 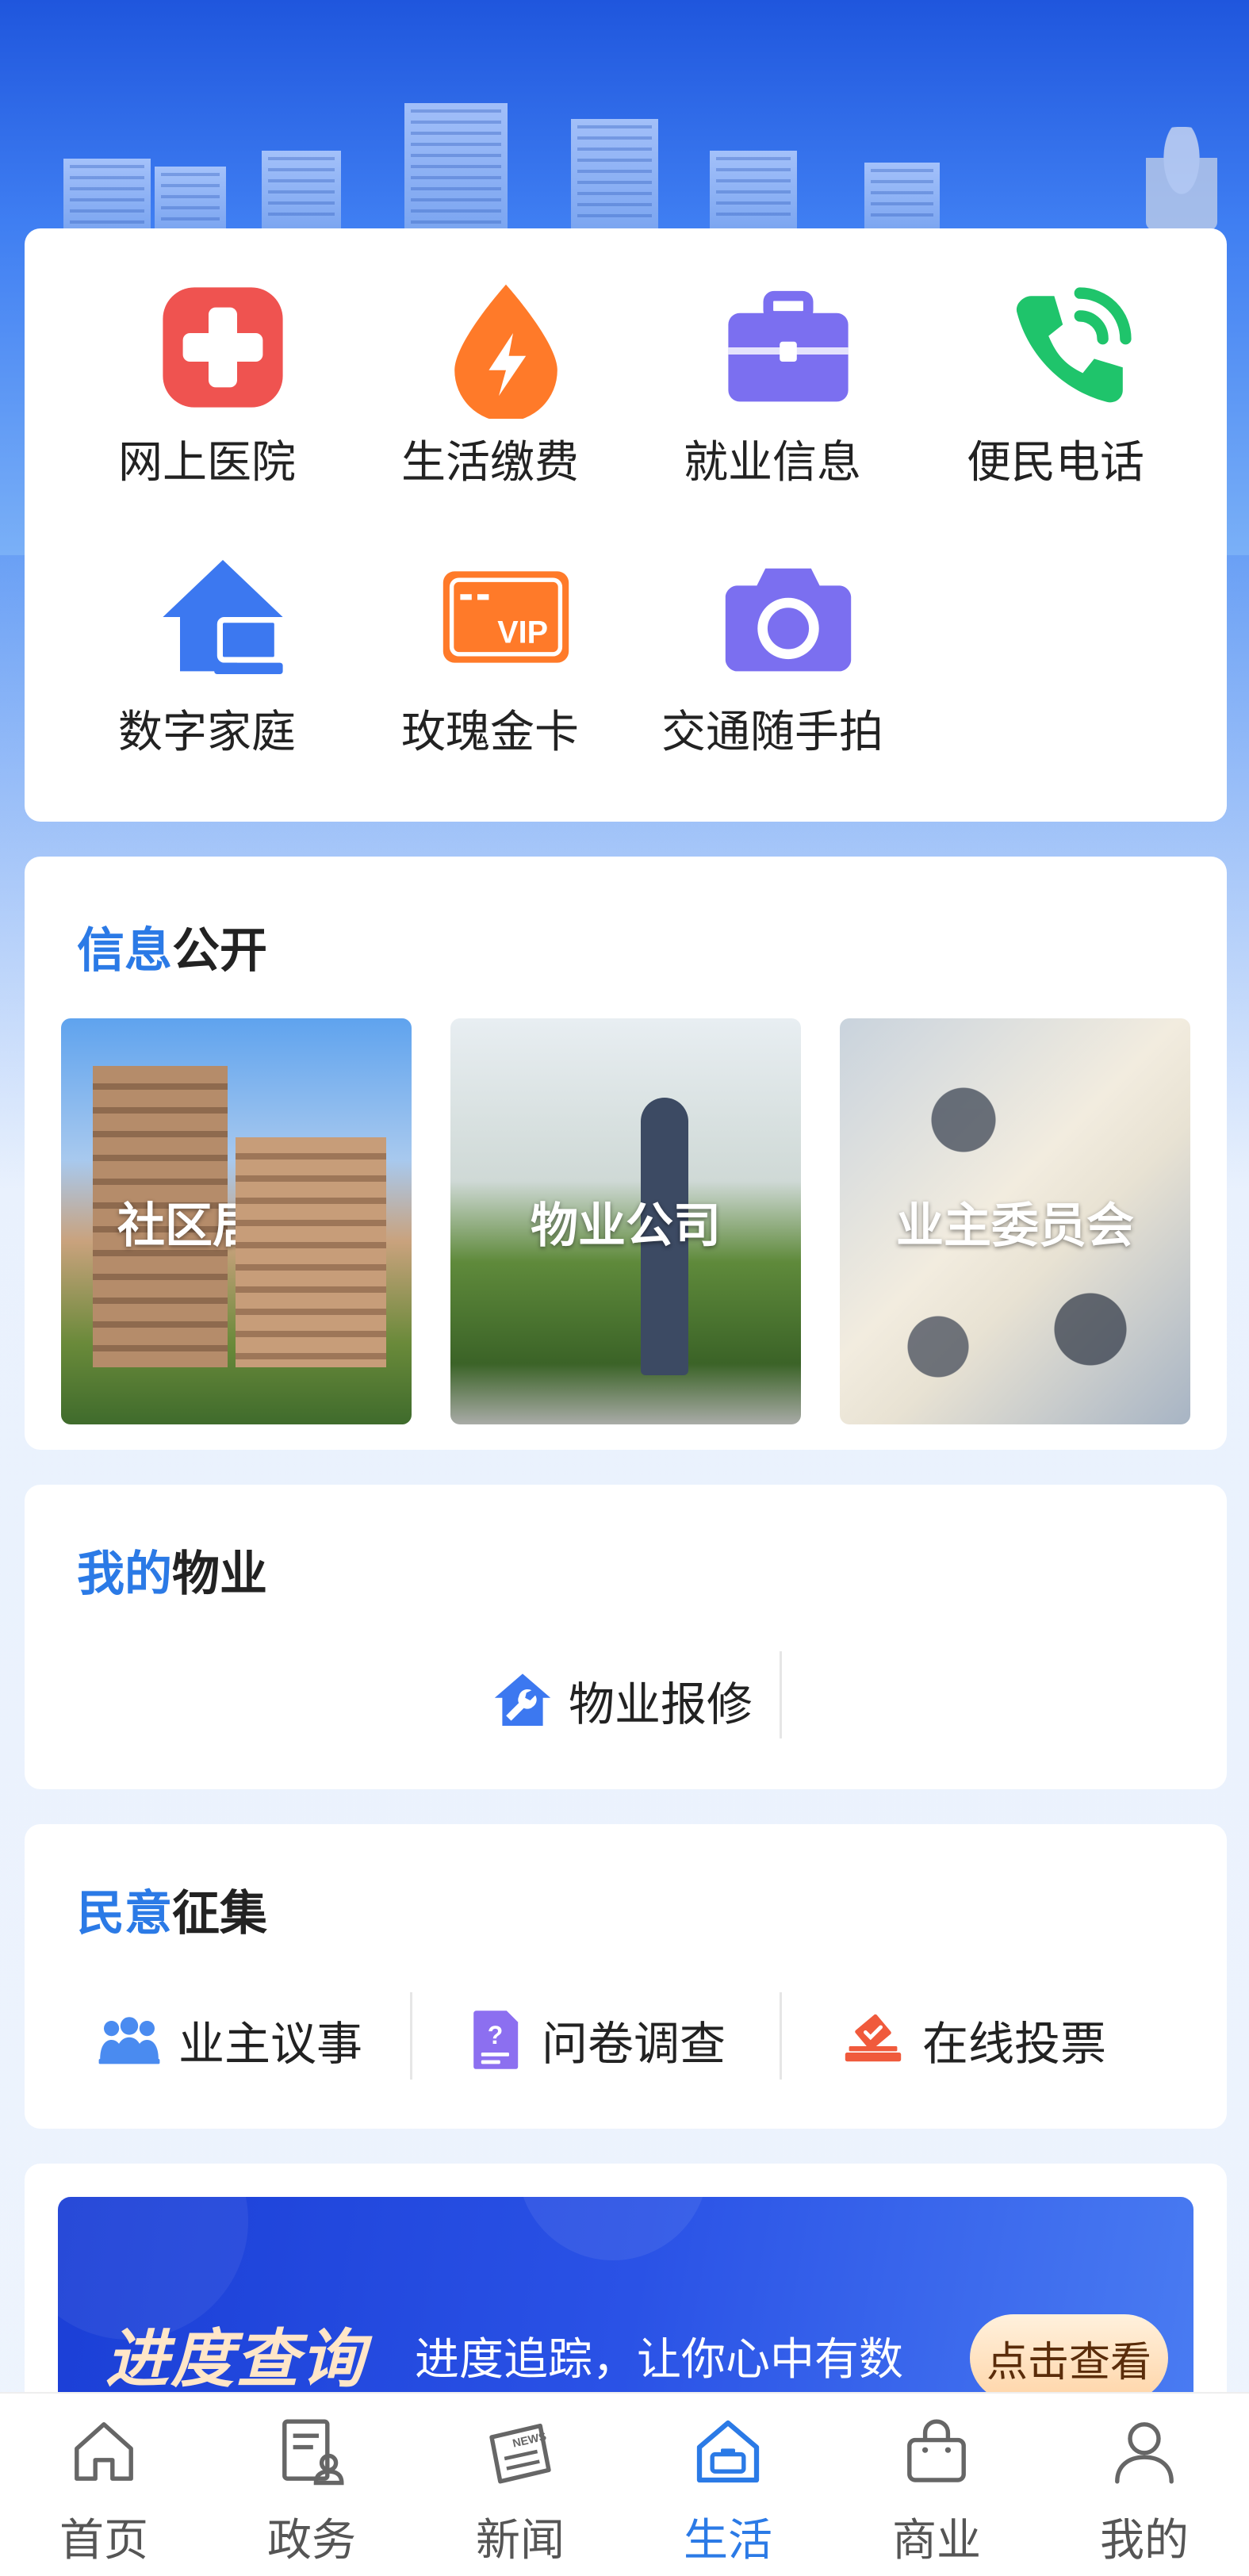 What do you see at coordinates (104, 2452) in the screenshot?
I see `home-icon` at bounding box center [104, 2452].